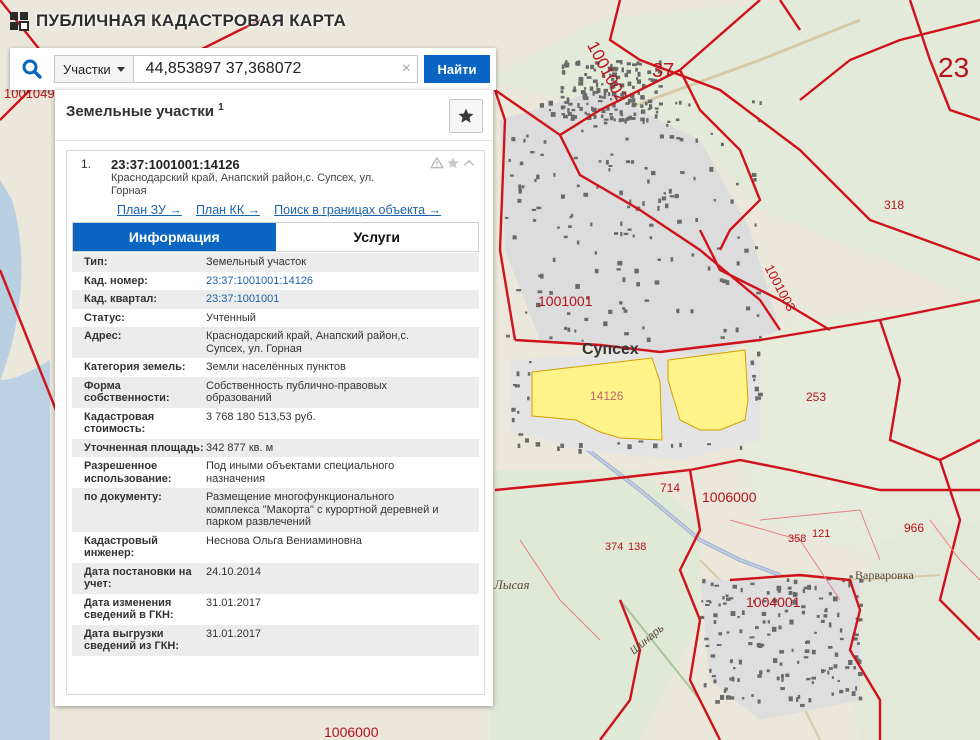  Describe the element at coordinates (773, 602) in the screenshot. I see `map-quarter-label: 1004001` at that location.